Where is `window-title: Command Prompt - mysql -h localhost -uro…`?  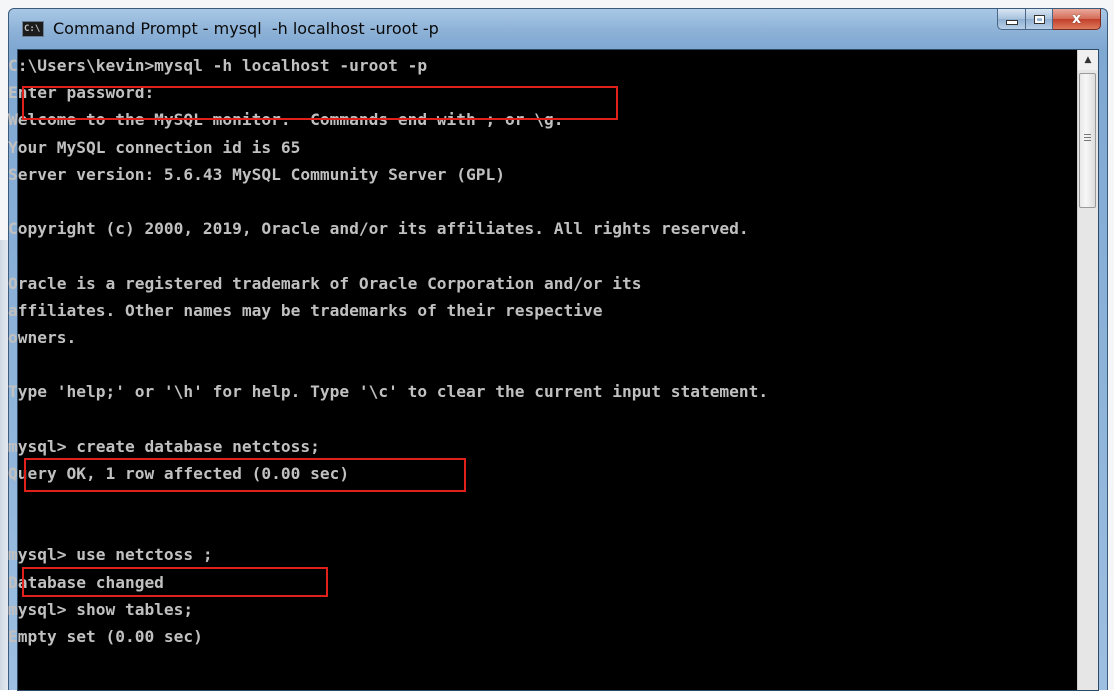
window-title: Command Prompt - mysql -h localhost -uro… is located at coordinates (246, 28).